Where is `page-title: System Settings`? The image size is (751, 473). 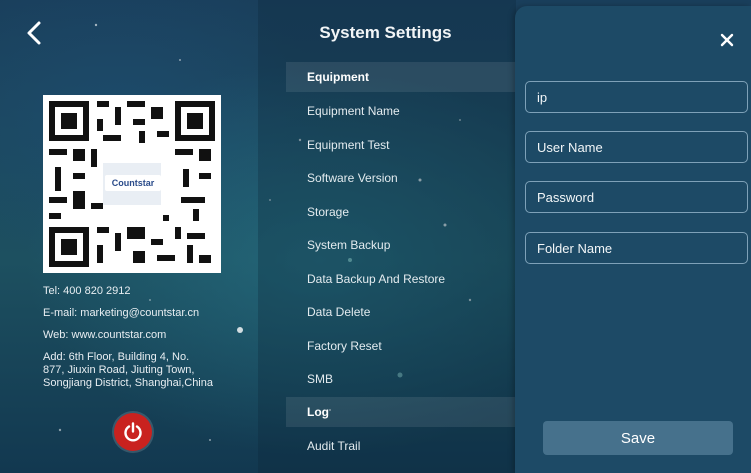 page-title: System Settings is located at coordinates (385, 32).